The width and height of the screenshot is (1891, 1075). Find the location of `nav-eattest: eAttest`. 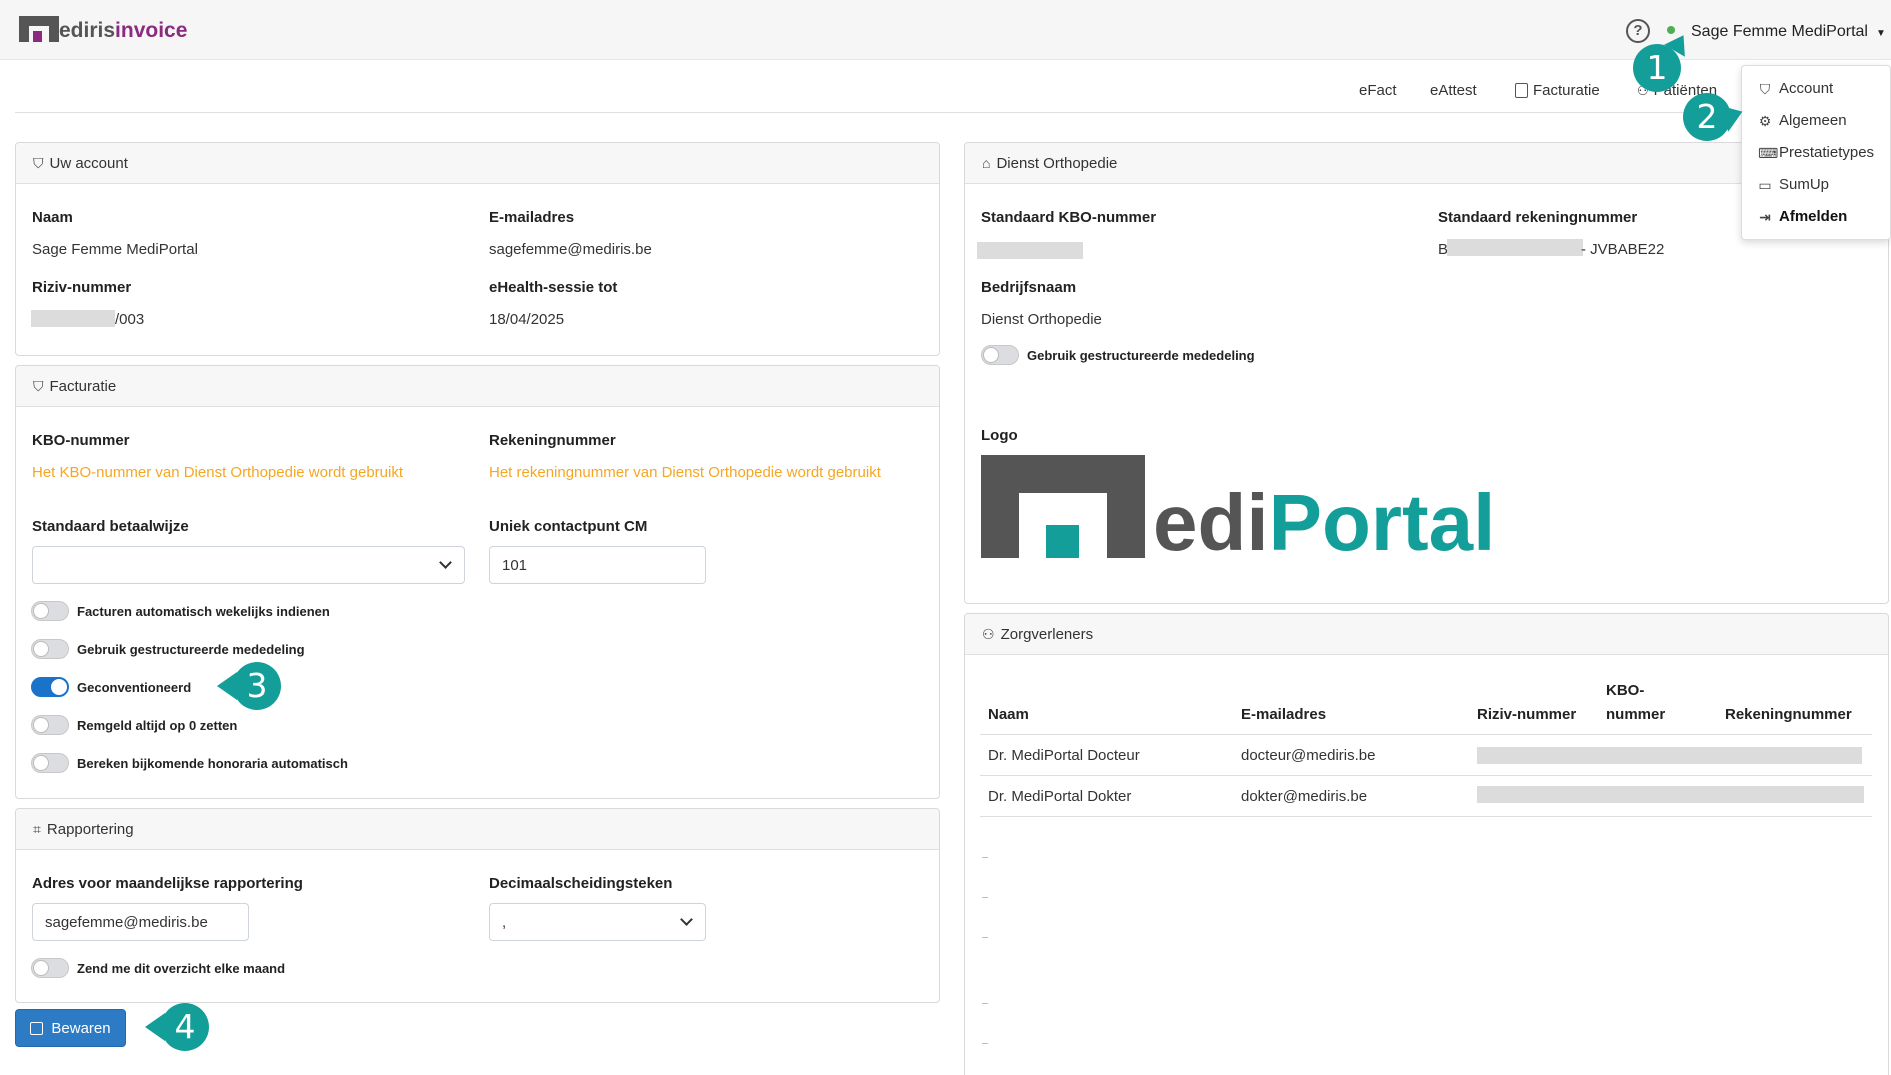

nav-eattest: eAttest is located at coordinates (1453, 90).